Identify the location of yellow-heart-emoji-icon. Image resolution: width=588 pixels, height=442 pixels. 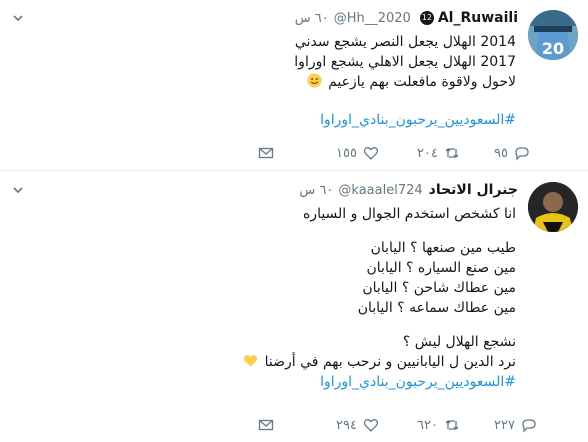
(251, 360).